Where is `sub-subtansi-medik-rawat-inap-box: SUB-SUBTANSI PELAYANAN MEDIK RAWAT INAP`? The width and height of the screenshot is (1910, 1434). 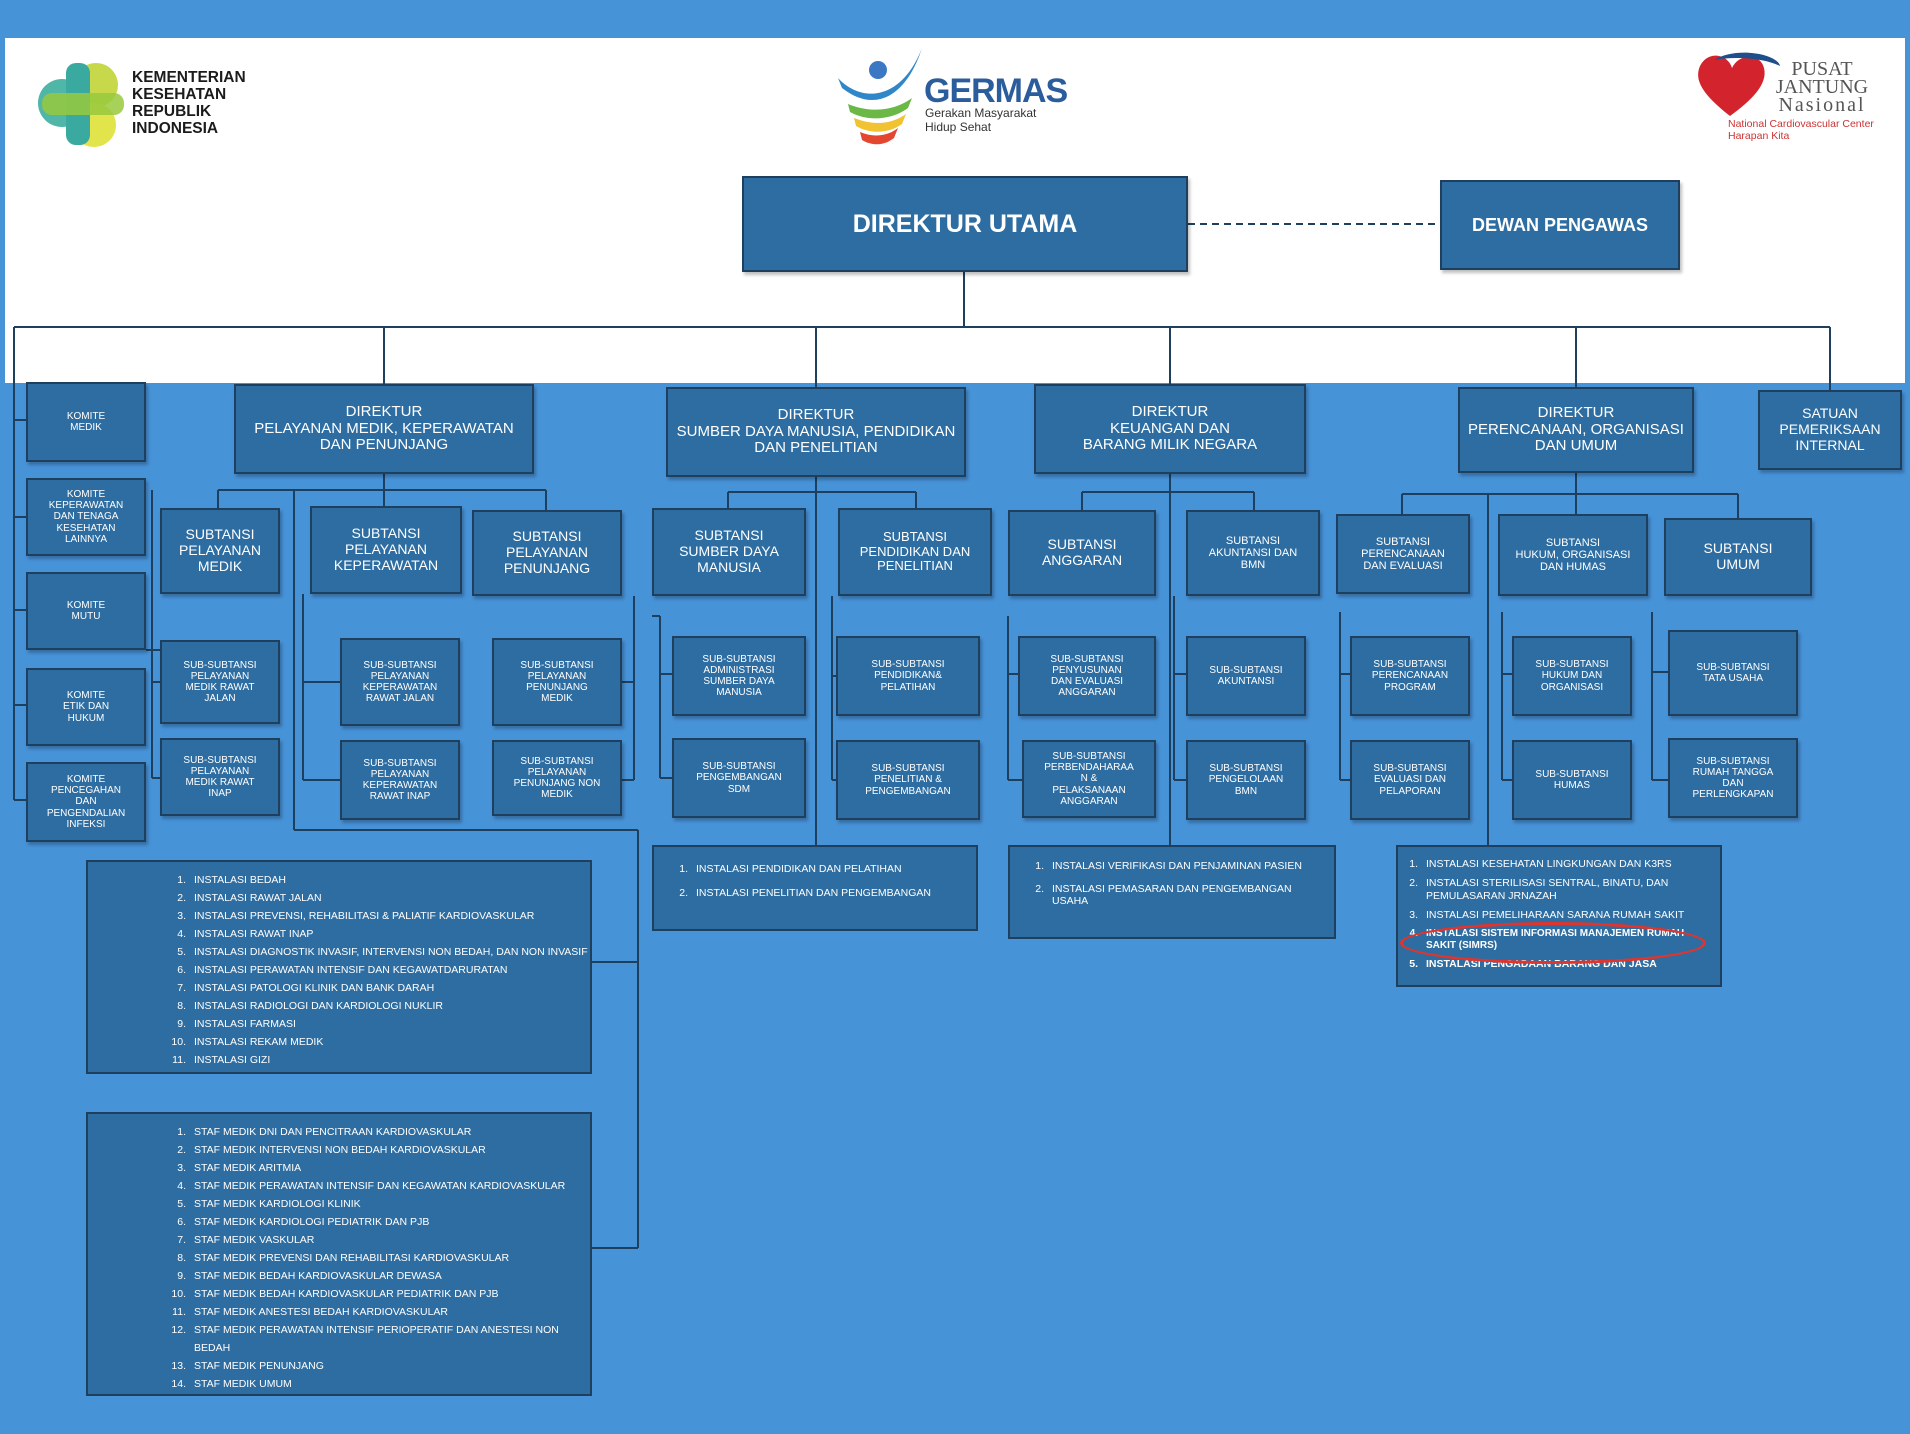 sub-subtansi-medik-rawat-inap-box: SUB-SUBTANSI PELAYANAN MEDIK RAWAT INAP is located at coordinates (220, 777).